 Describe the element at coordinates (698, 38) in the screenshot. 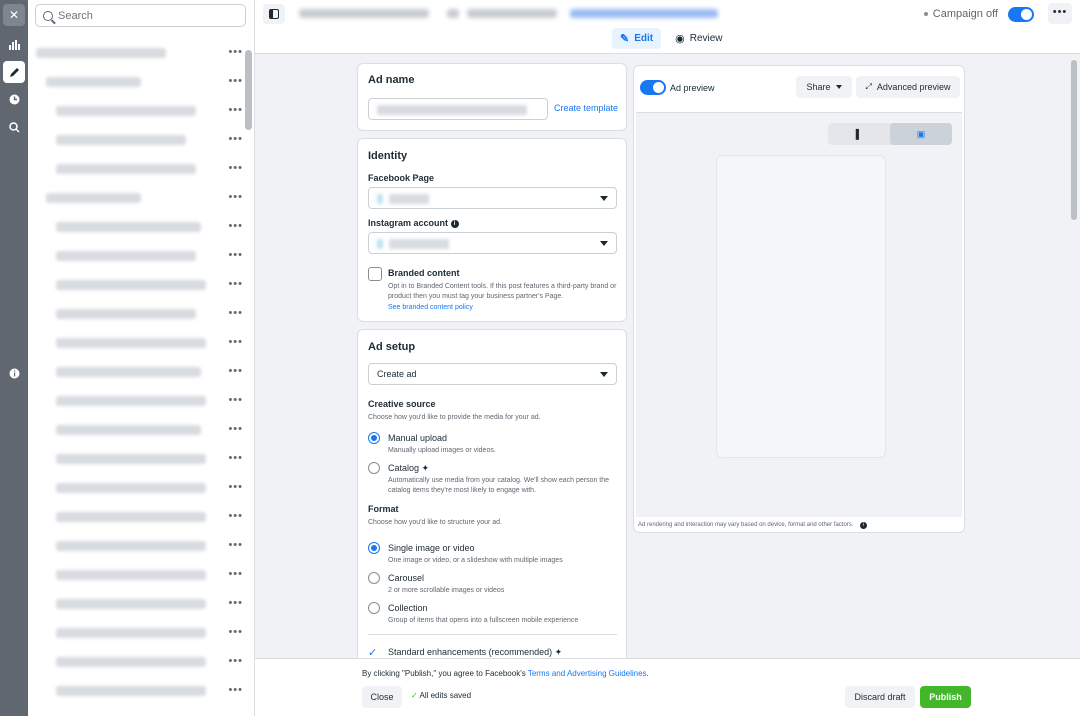

I see `tab-review: ◉ Review` at that location.